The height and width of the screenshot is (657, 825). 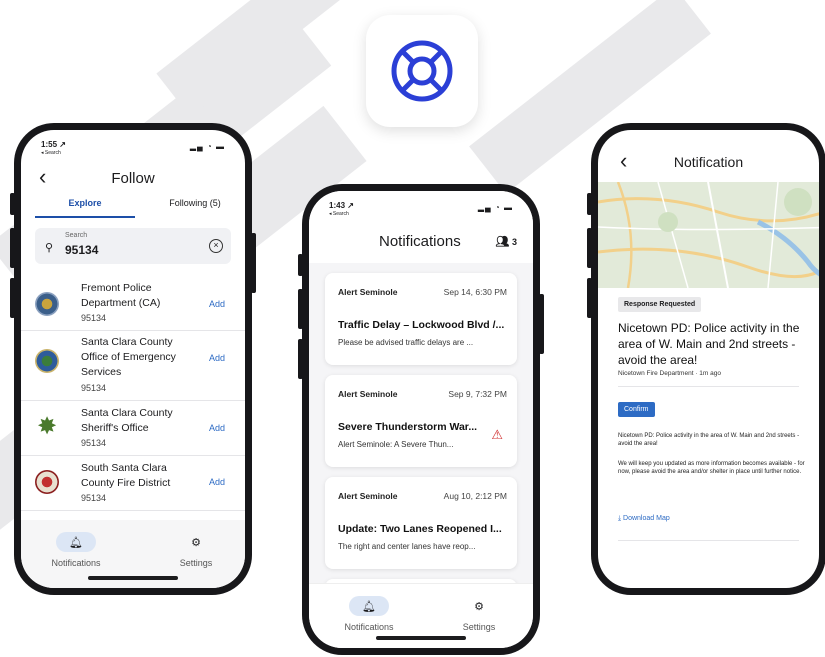 What do you see at coordinates (660, 304) in the screenshot?
I see `status-badge: Response Requested` at bounding box center [660, 304].